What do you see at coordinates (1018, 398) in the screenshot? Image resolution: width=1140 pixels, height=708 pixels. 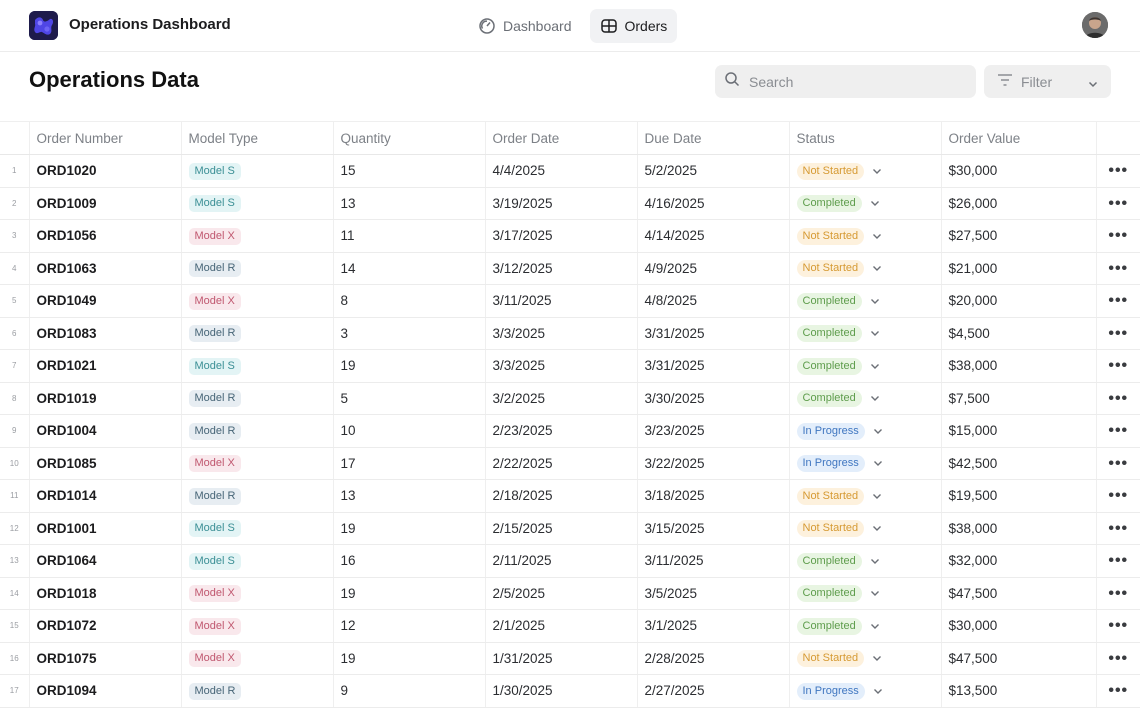 I see `order-value-cell: $7,500` at bounding box center [1018, 398].